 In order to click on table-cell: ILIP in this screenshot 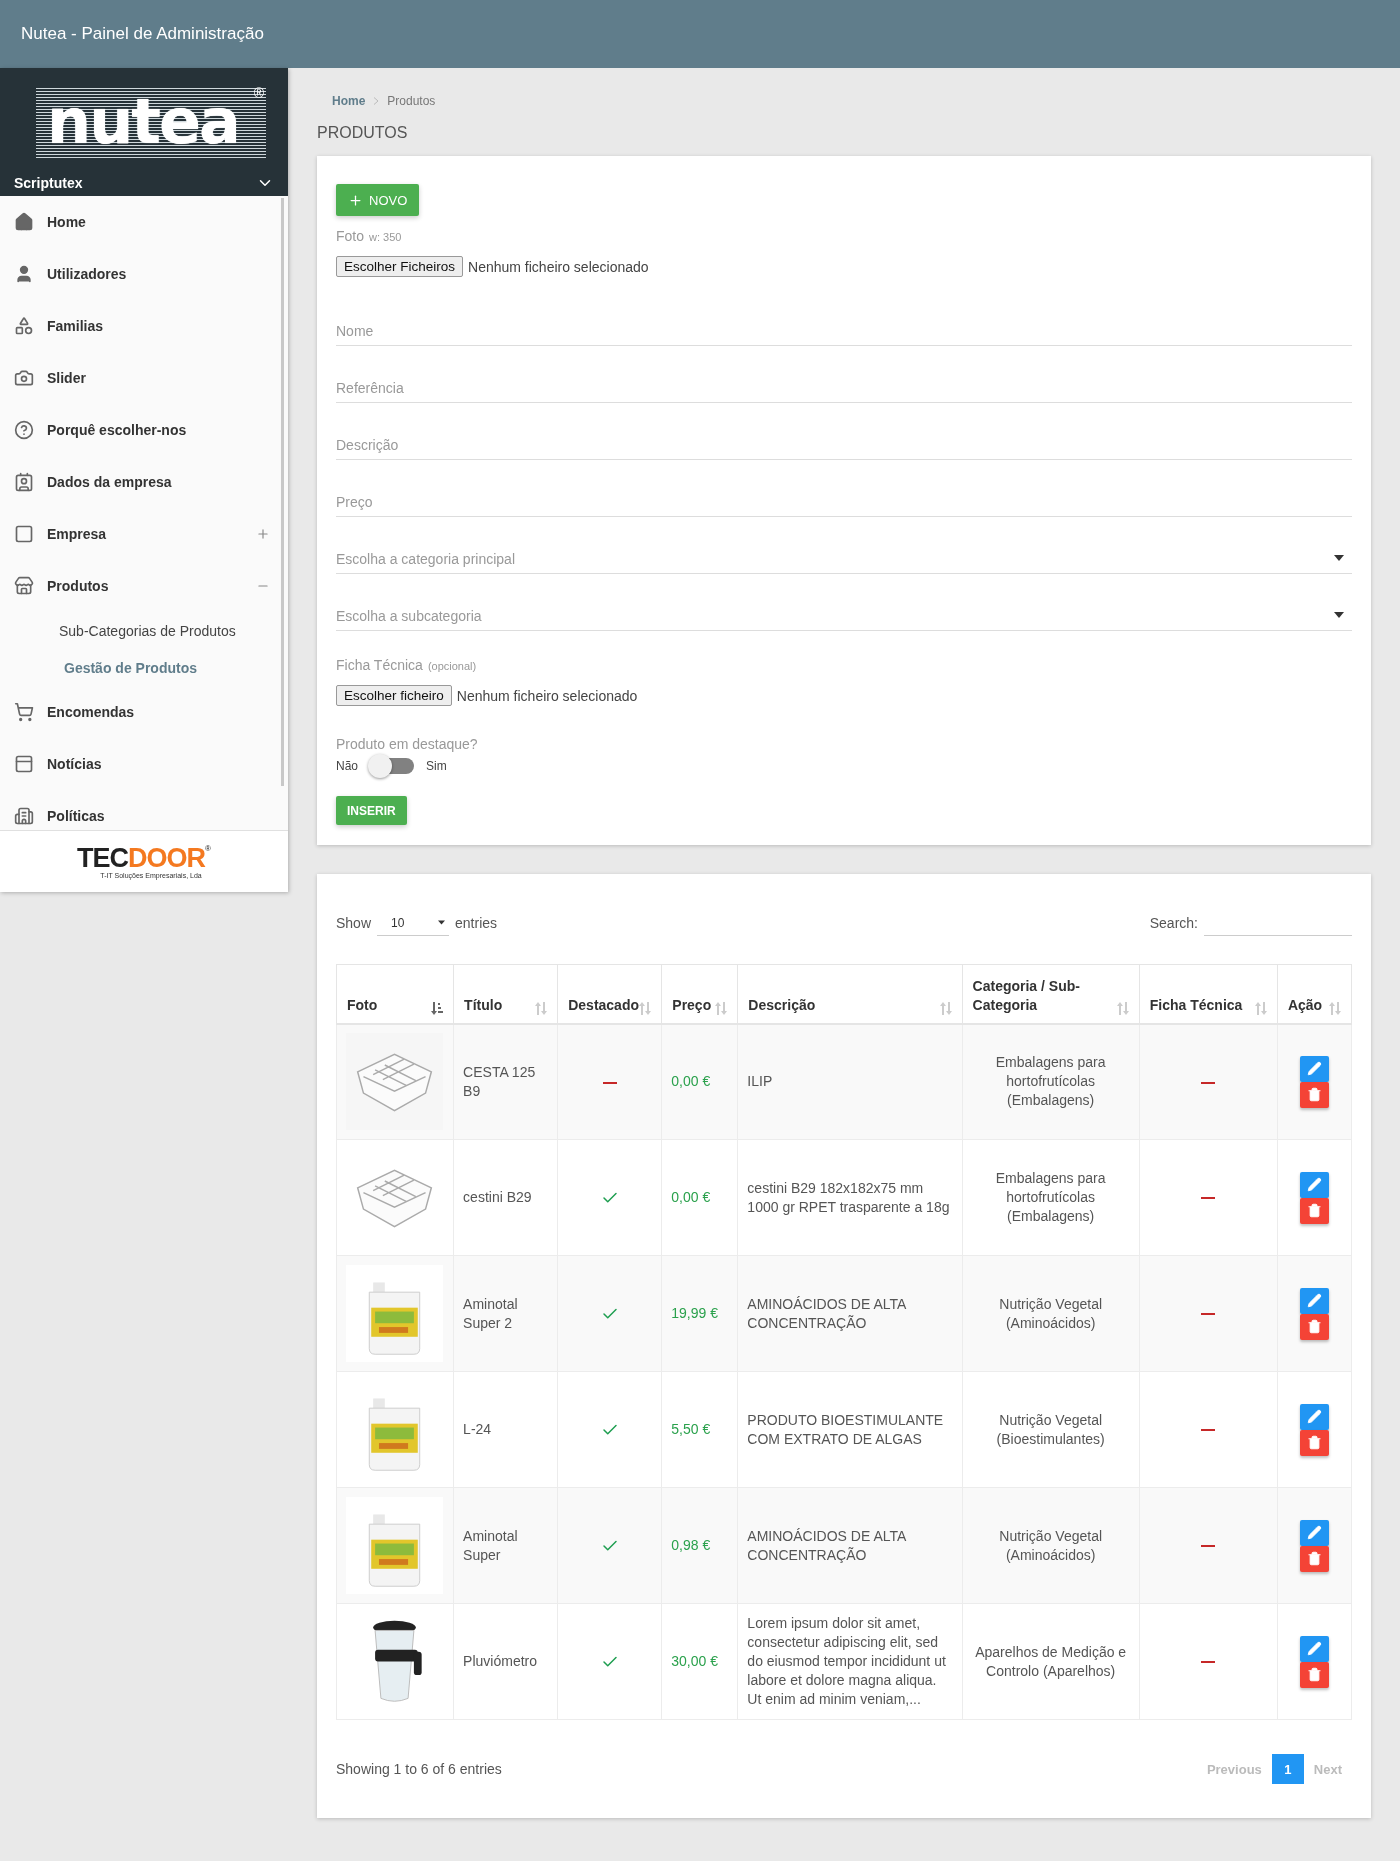, I will do `click(760, 1081)`.